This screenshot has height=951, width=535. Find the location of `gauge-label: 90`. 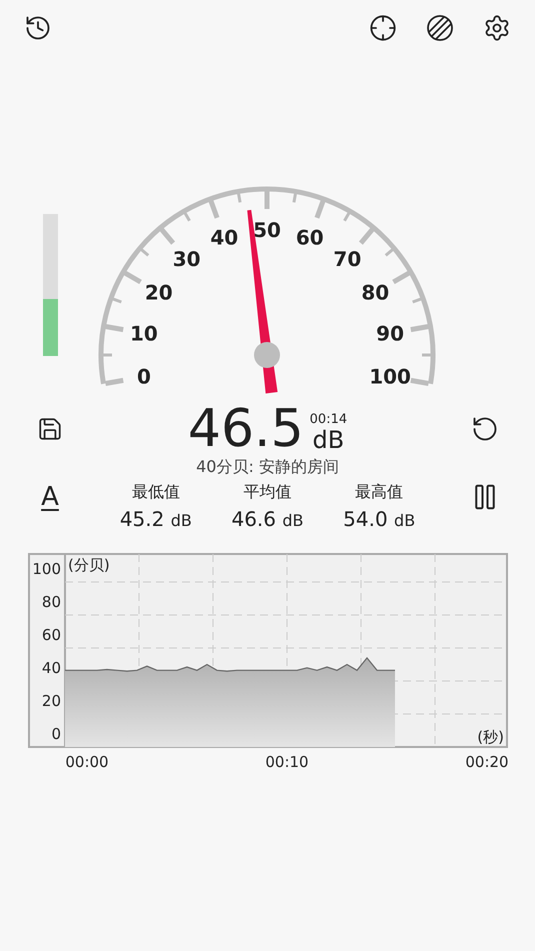

gauge-label: 90 is located at coordinates (390, 333).